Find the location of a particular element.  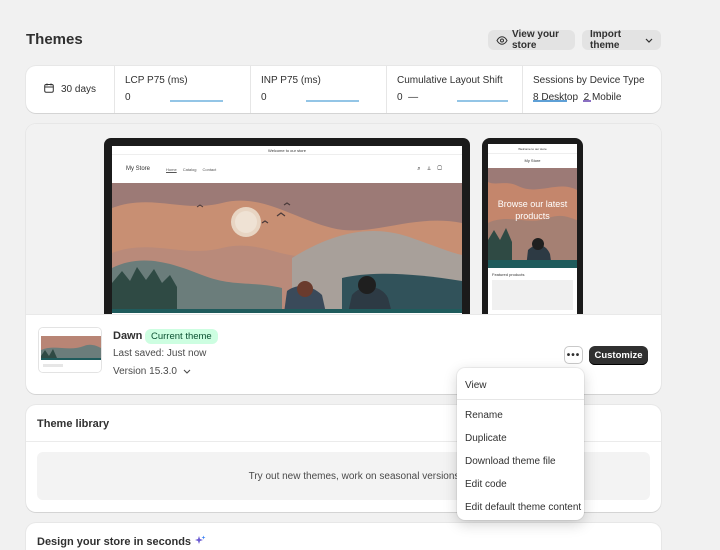

mobile-hero-text: Browse our latest products is located at coordinates (532, 210).